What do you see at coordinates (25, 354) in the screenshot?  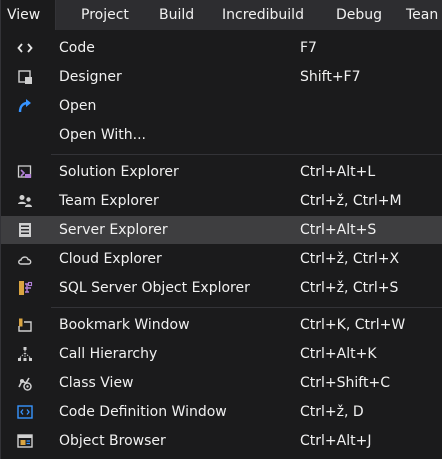 I see `call-hierarchy-icon` at bounding box center [25, 354].